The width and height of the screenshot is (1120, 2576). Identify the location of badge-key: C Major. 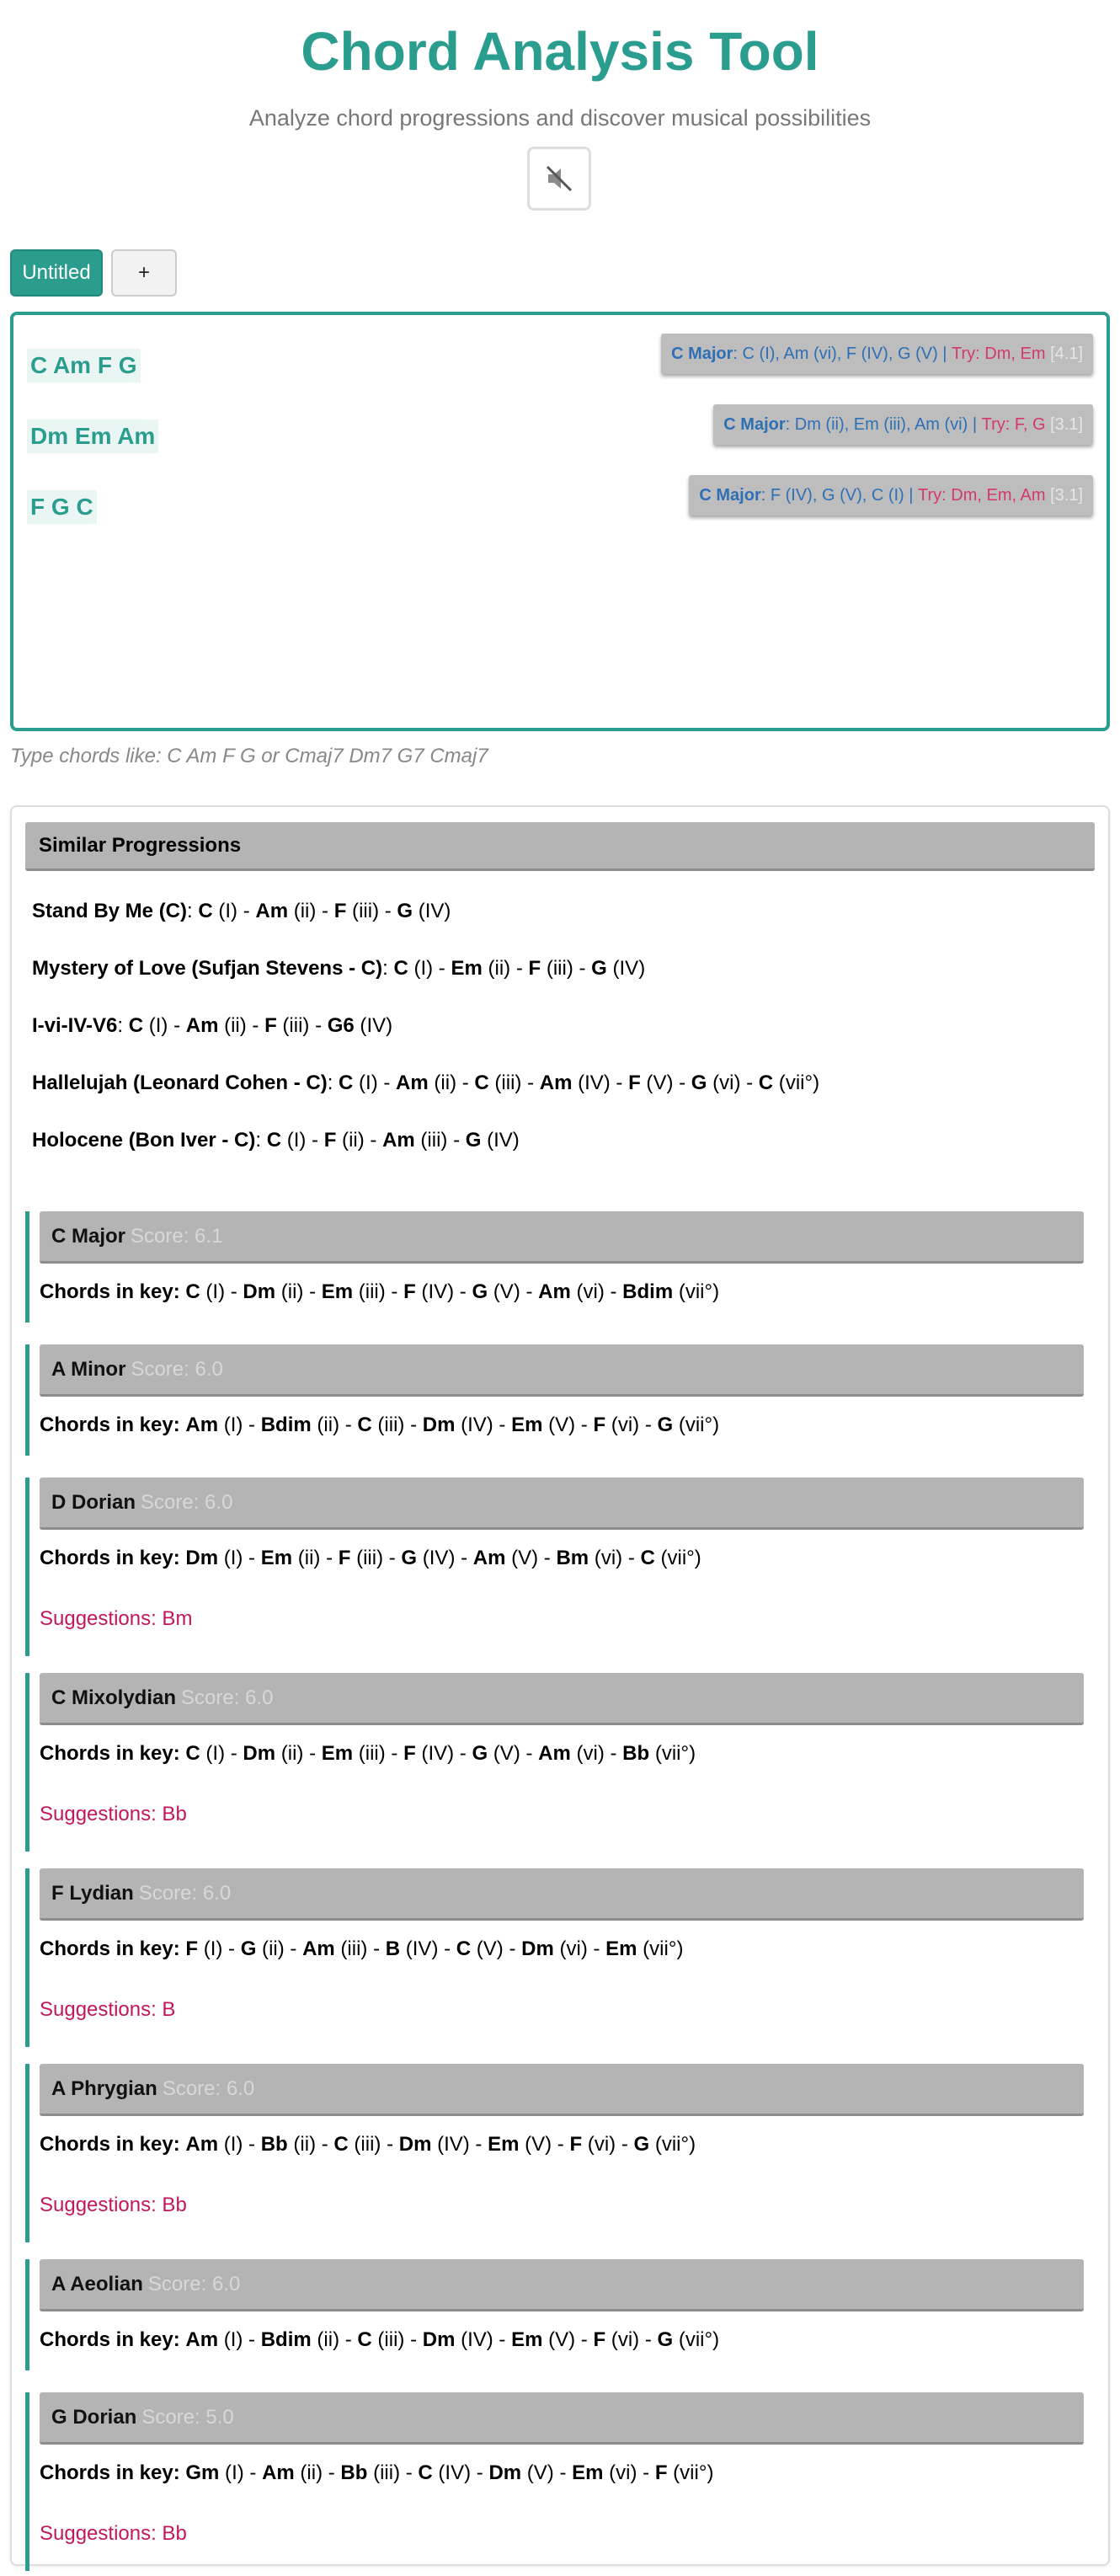
(702, 353).